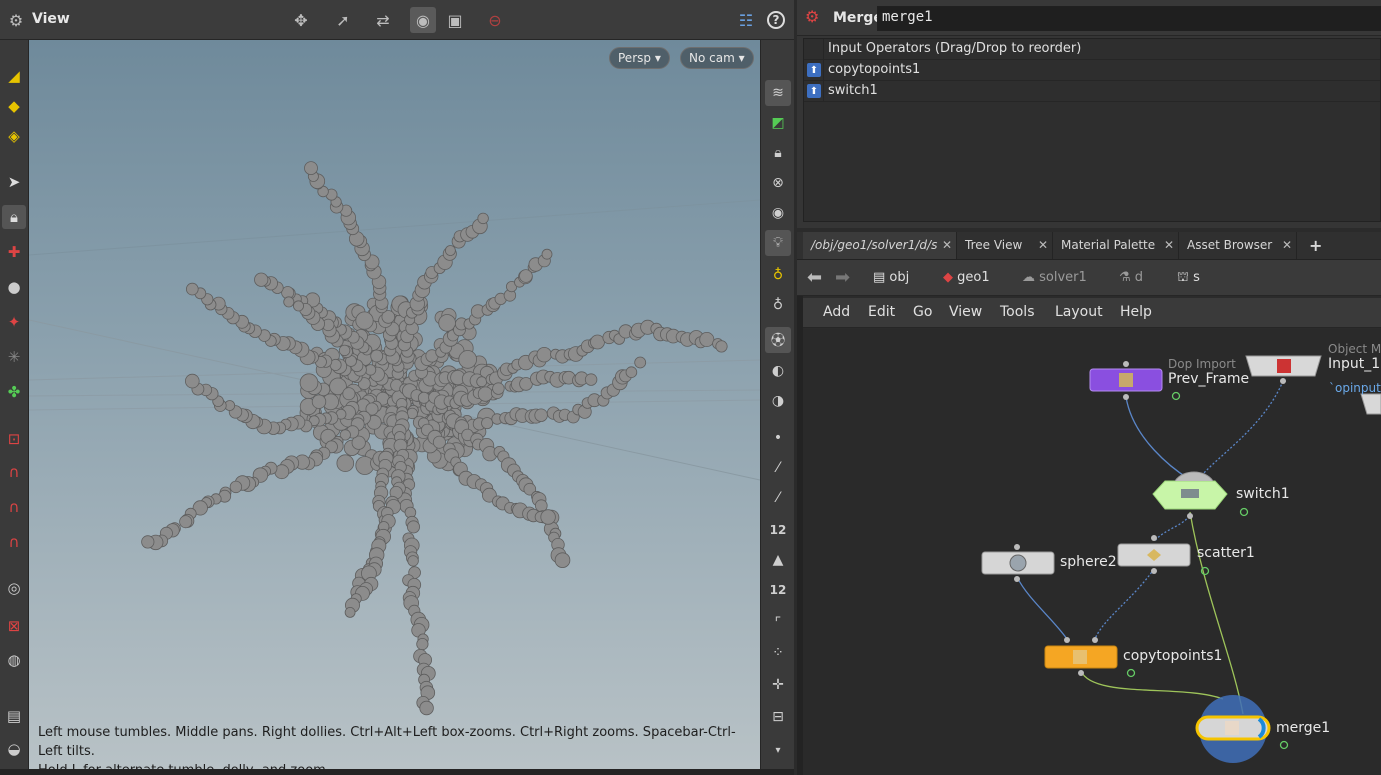 The image size is (1381, 775). What do you see at coordinates (423, 20) in the screenshot?
I see `snap-icon: ◉` at bounding box center [423, 20].